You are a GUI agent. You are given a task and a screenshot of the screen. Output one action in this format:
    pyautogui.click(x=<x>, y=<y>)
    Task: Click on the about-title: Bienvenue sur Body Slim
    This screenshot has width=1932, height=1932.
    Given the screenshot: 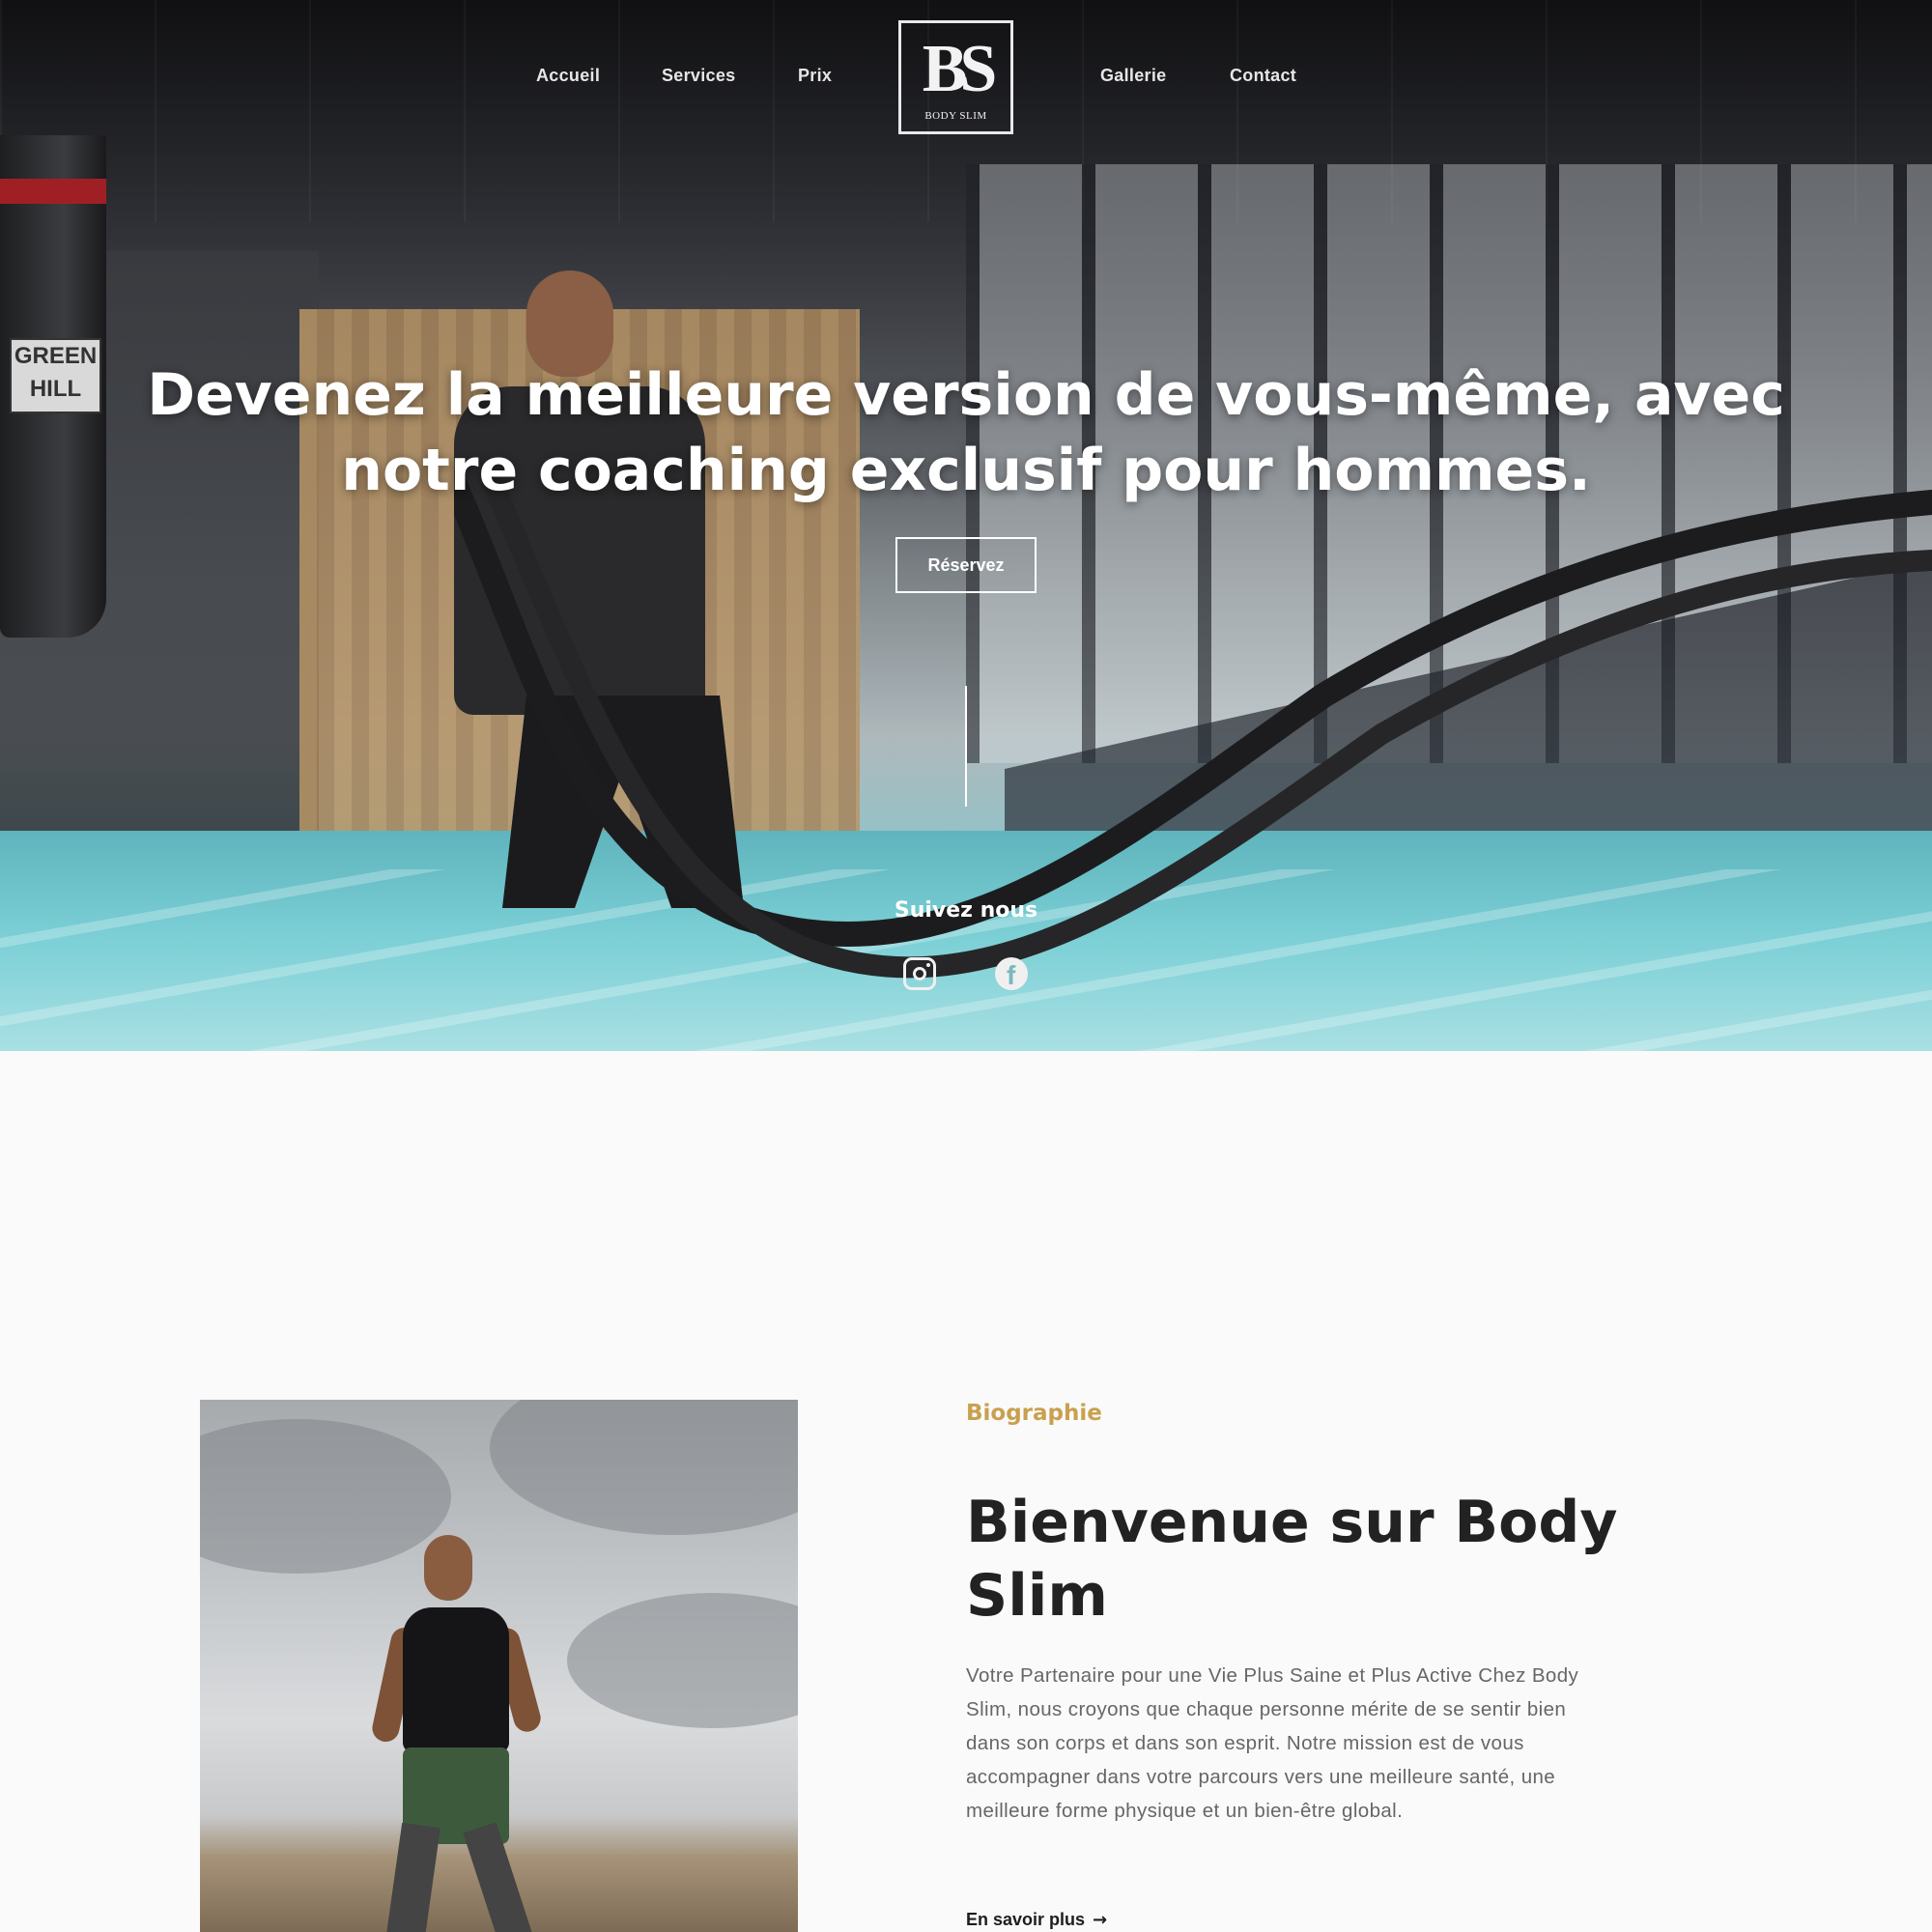 What is the action you would take?
    pyautogui.click(x=1292, y=1559)
    